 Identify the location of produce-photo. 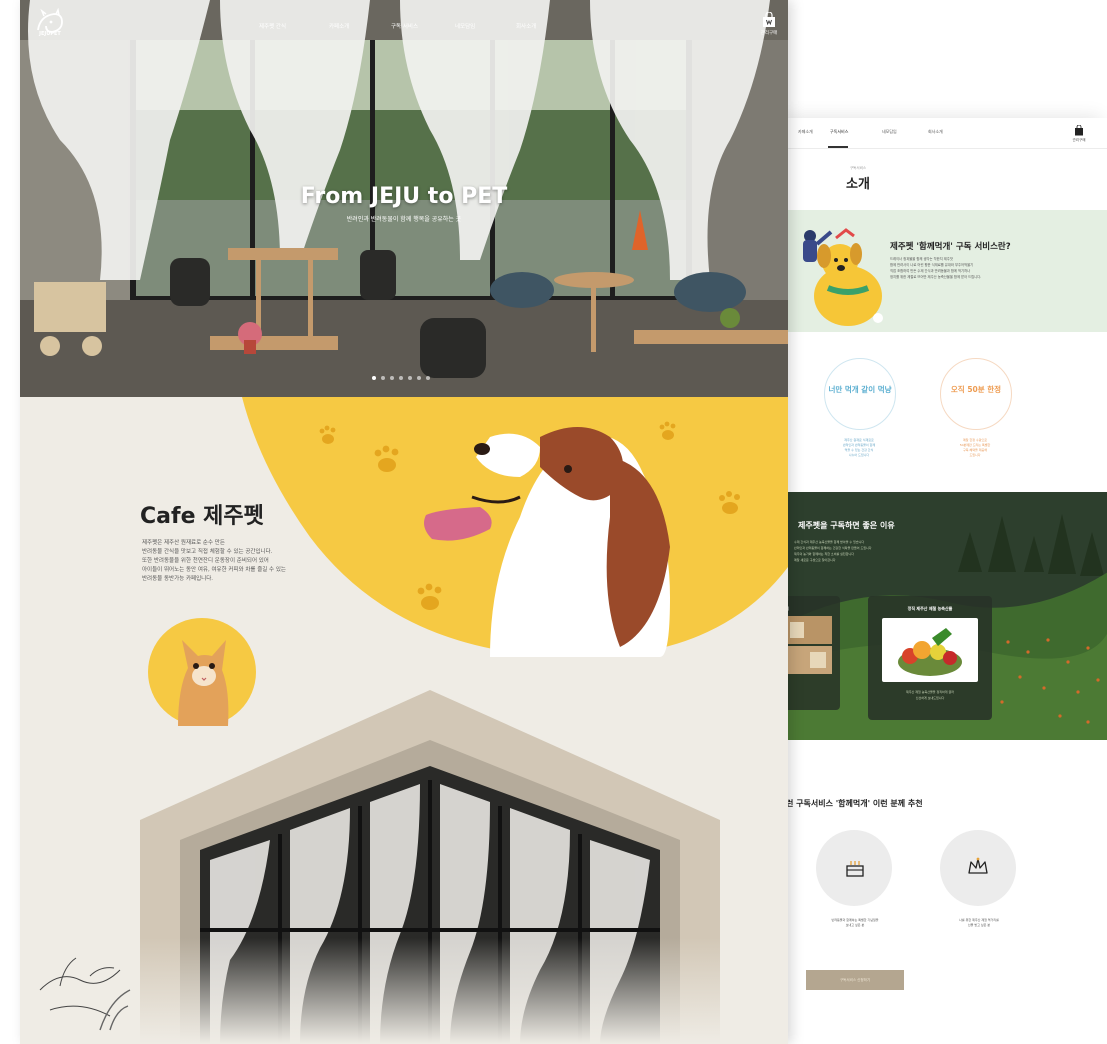
(930, 650).